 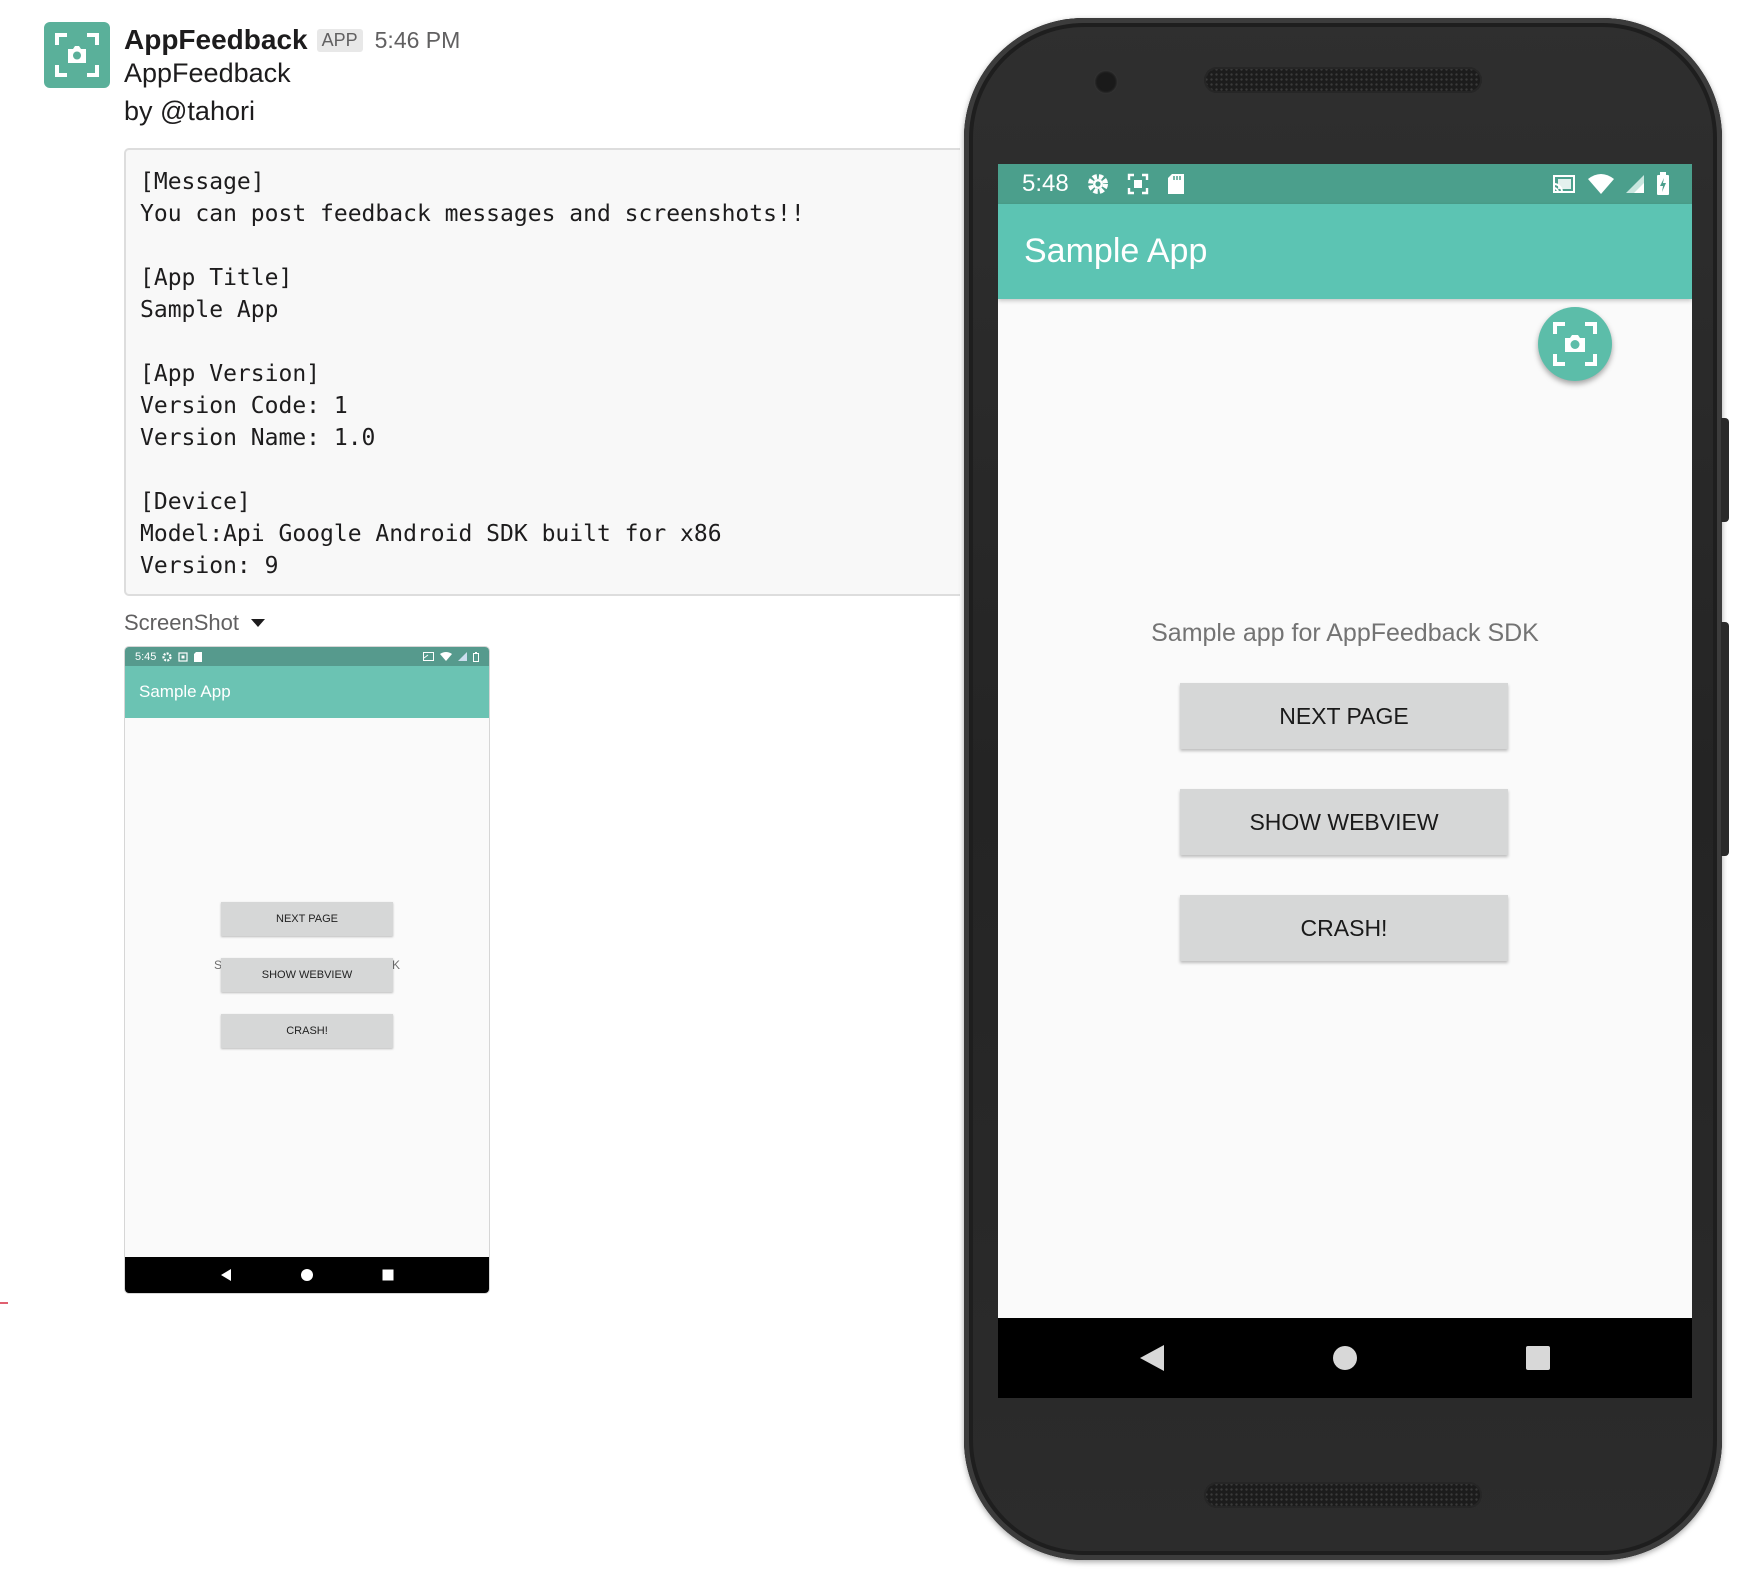 I want to click on bottom-speaker, so click(x=1343, y=1495).